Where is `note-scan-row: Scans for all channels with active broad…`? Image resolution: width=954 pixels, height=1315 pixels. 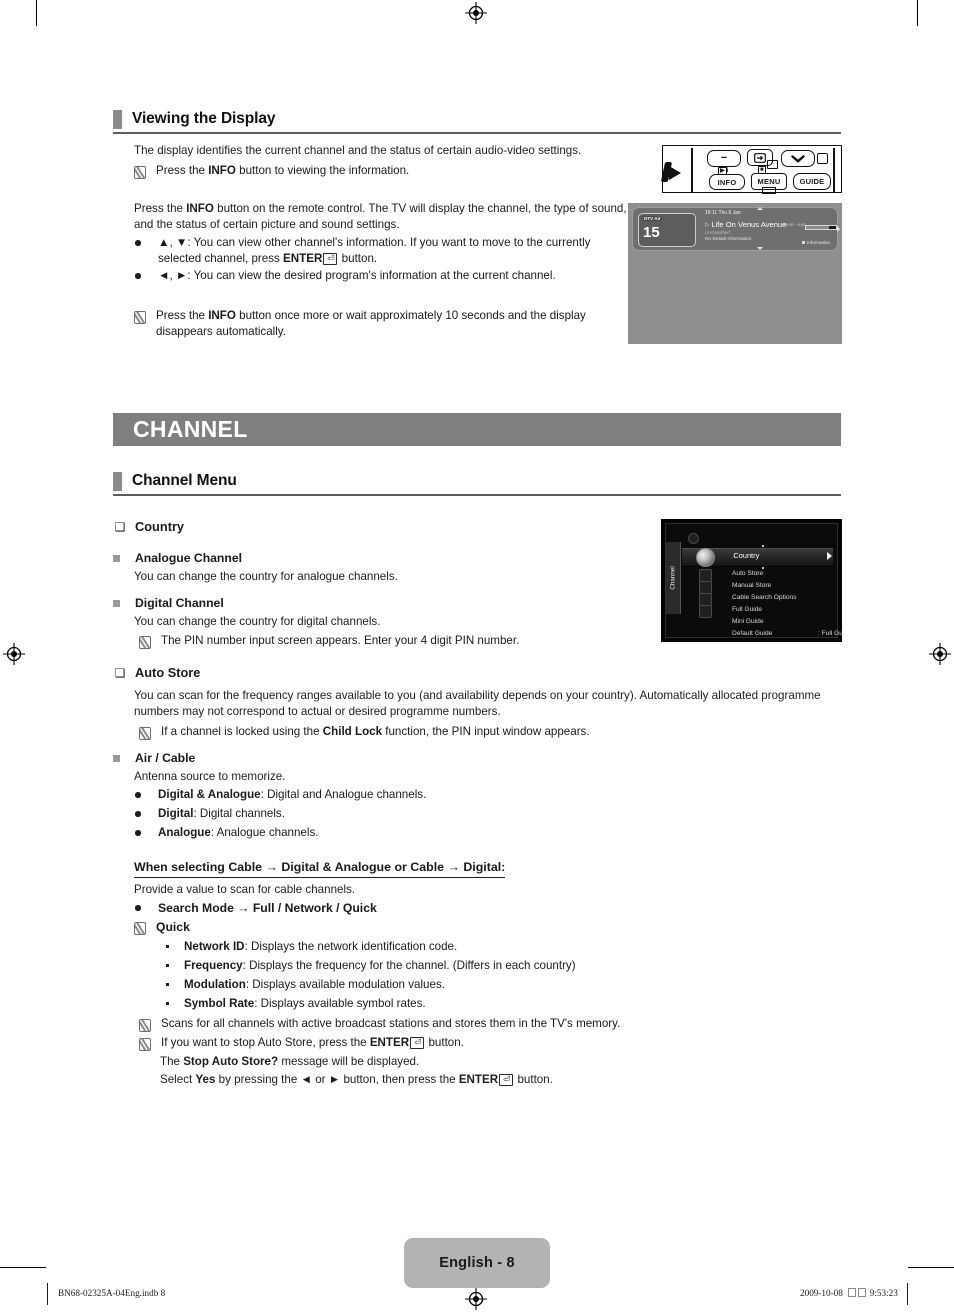 note-scan-row: Scans for all channels with active broad… is located at coordinates (489, 1024).